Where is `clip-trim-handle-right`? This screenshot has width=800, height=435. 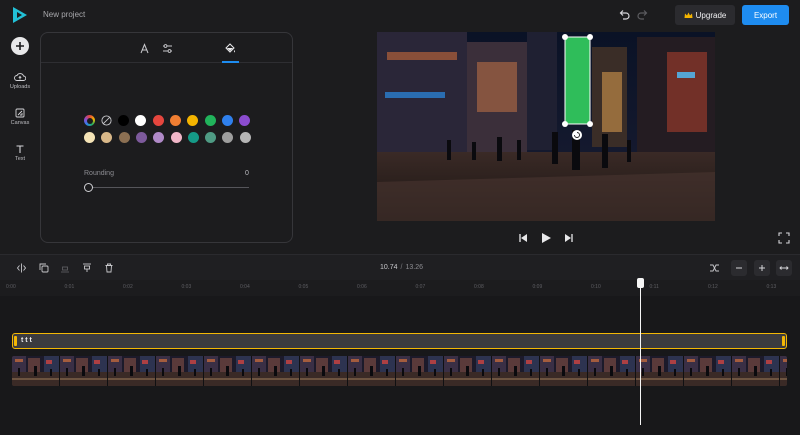
clip-trim-handle-right is located at coordinates (783, 341).